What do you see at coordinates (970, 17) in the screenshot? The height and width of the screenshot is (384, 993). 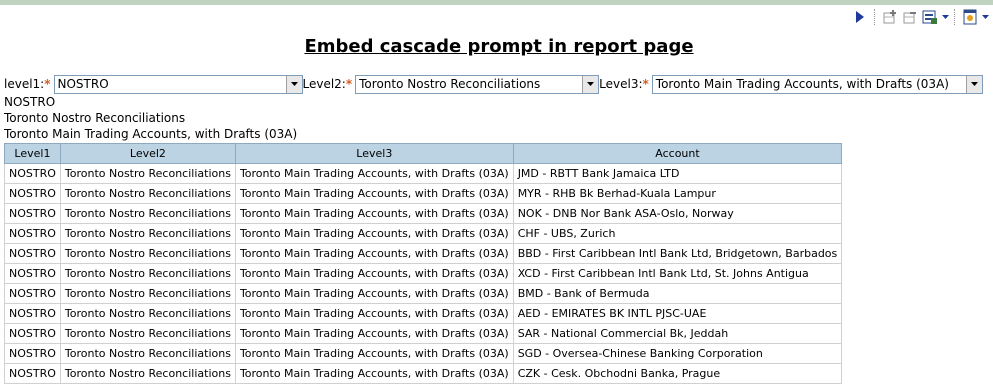 I see `options-icon` at bounding box center [970, 17].